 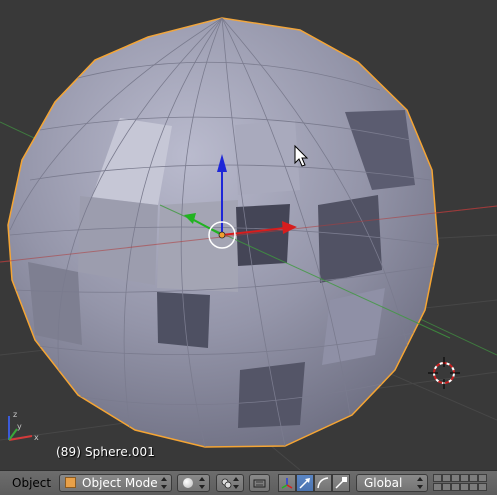 I want to click on axis-orientation-icon: z x y, so click(x=23, y=426).